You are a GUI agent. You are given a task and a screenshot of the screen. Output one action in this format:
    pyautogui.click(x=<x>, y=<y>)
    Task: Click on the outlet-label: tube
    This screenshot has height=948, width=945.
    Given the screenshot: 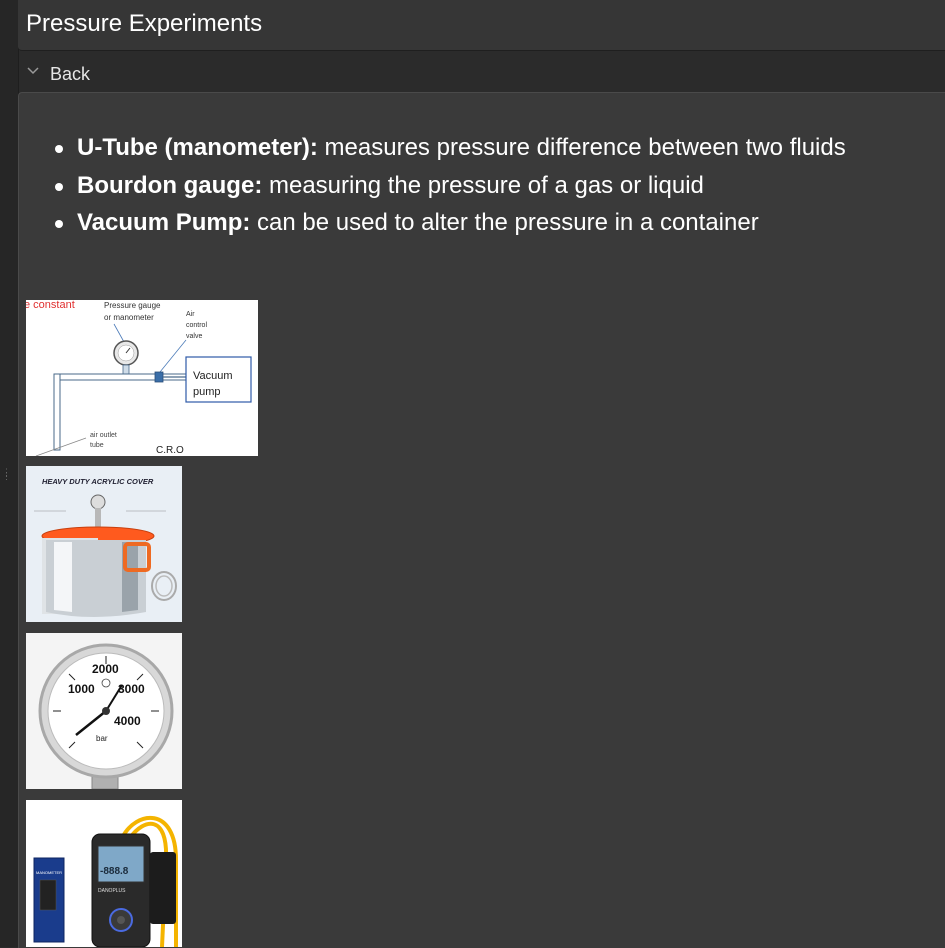 What is the action you would take?
    pyautogui.click(x=97, y=445)
    